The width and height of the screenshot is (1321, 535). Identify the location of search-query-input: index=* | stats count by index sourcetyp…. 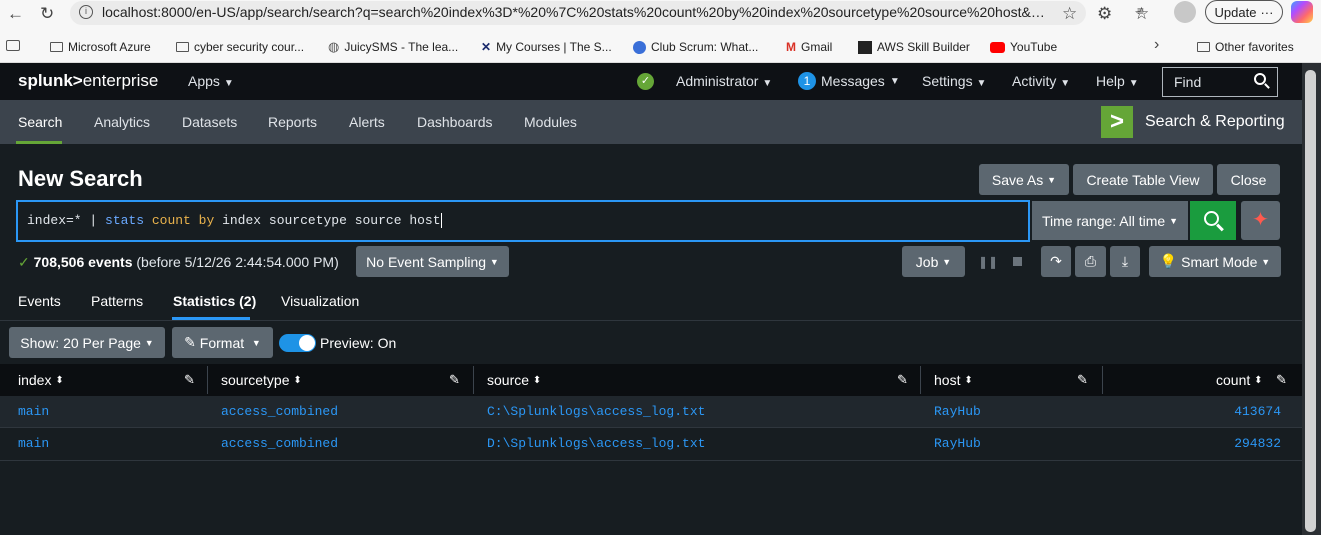
(523, 221).